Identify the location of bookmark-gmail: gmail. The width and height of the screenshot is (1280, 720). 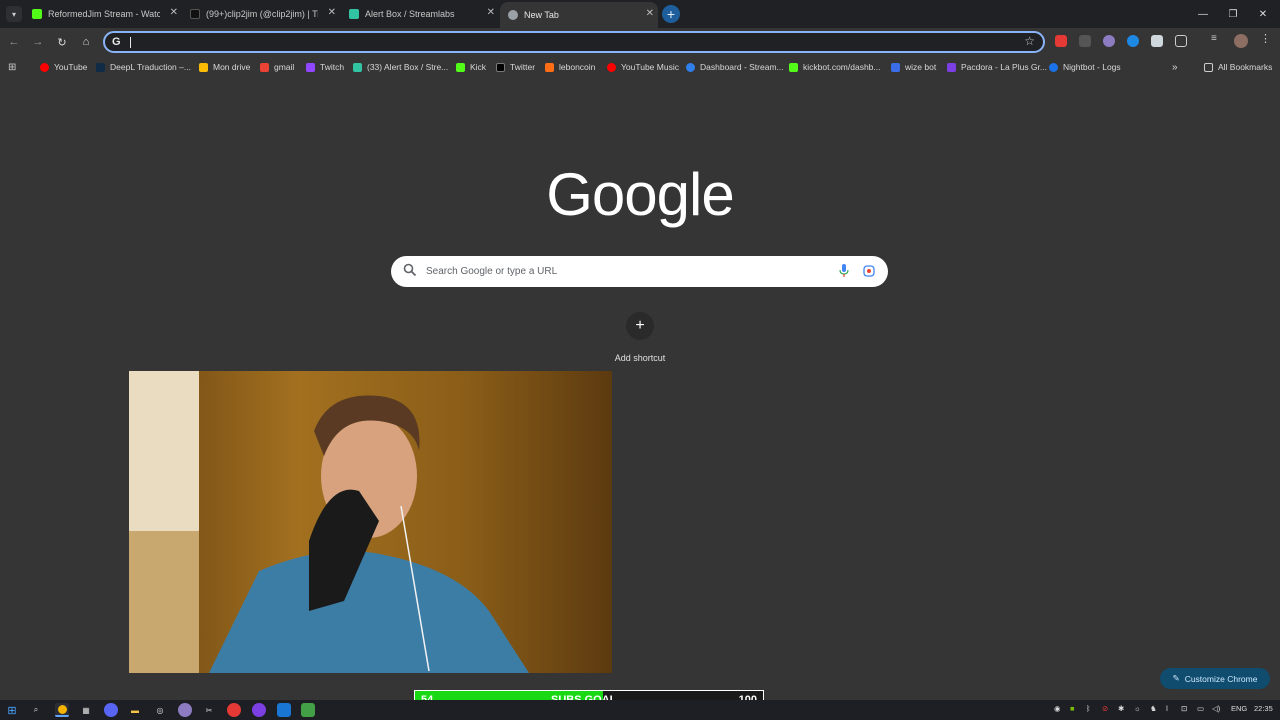
(277, 67).